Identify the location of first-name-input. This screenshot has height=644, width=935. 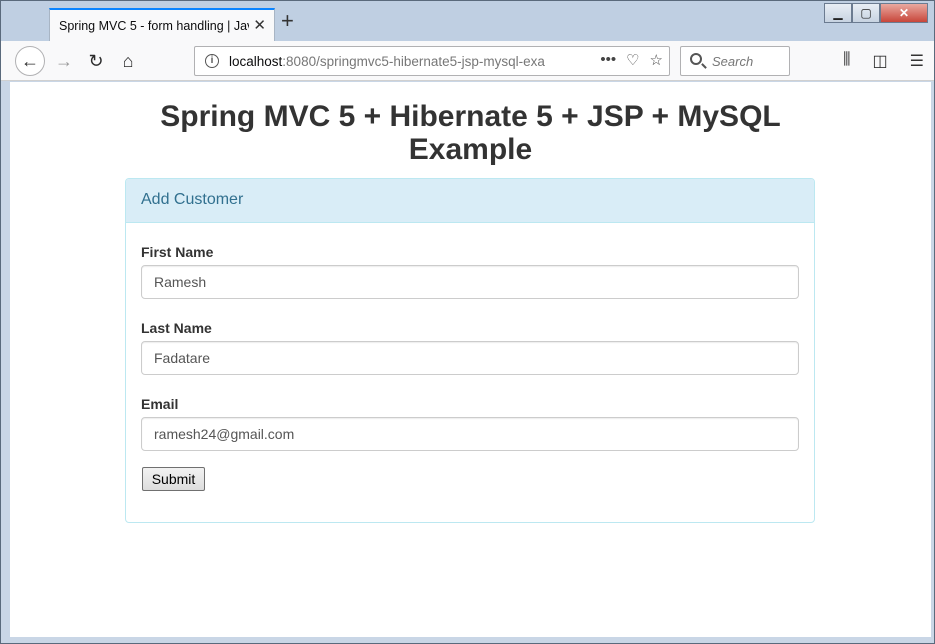
(470, 282).